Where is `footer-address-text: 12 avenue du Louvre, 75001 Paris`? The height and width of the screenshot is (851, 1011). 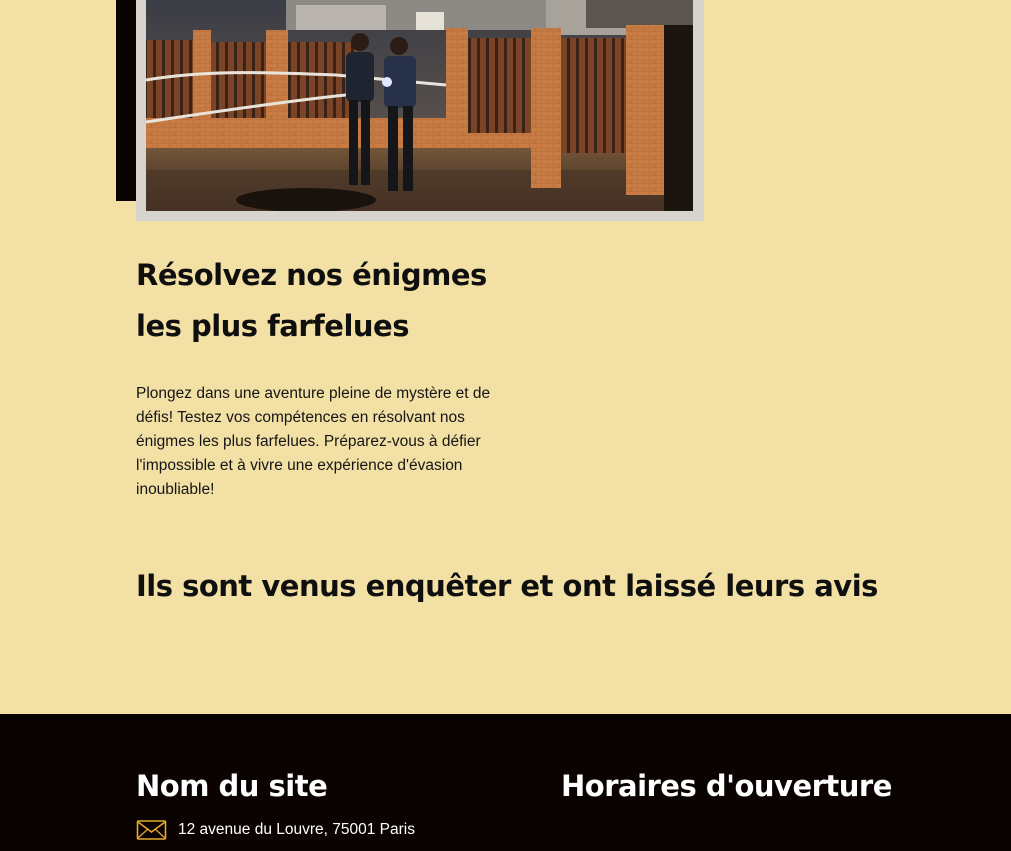
footer-address-text: 12 avenue du Louvre, 75001 Paris is located at coordinates (296, 829).